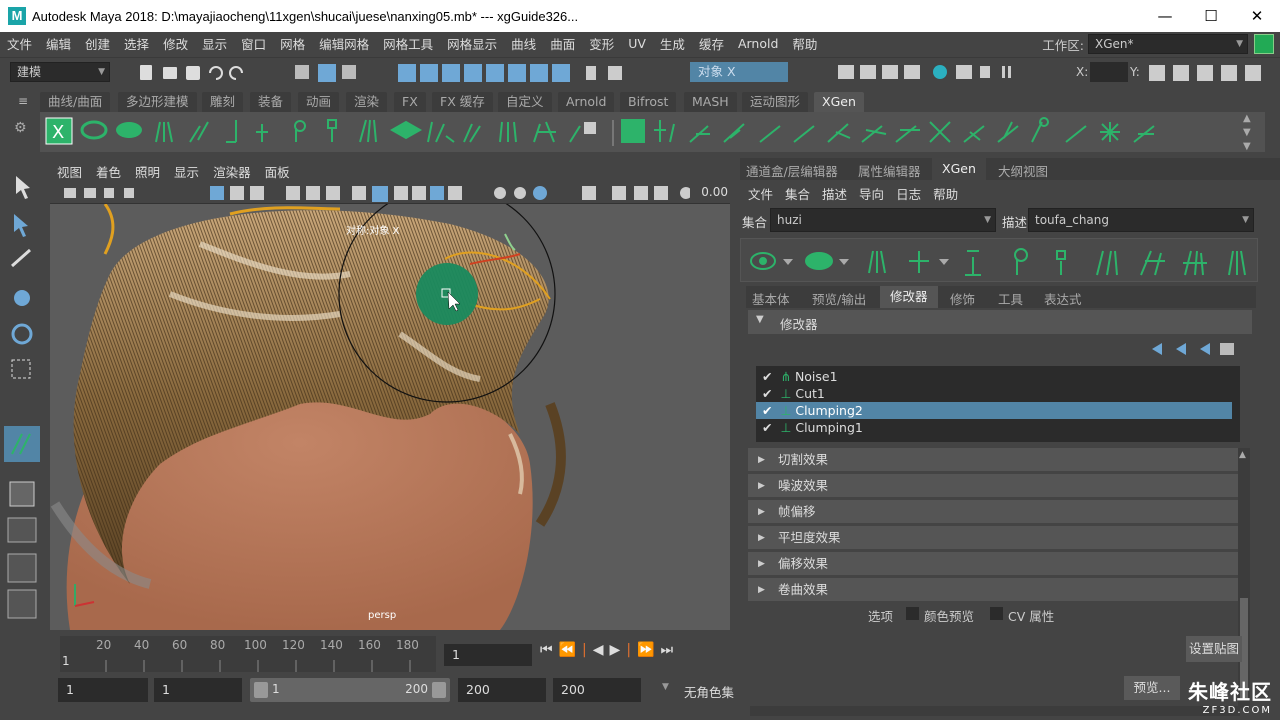 Image resolution: width=1280 pixels, height=720 pixels. What do you see at coordinates (277, 171) in the screenshot?
I see `vp-menu-panels: 面板` at bounding box center [277, 171].